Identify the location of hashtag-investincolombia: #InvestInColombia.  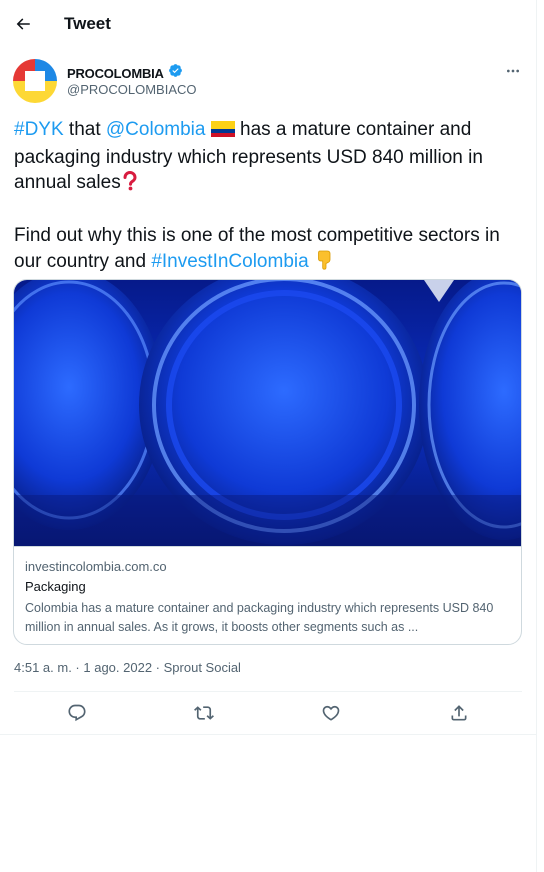
(229, 261).